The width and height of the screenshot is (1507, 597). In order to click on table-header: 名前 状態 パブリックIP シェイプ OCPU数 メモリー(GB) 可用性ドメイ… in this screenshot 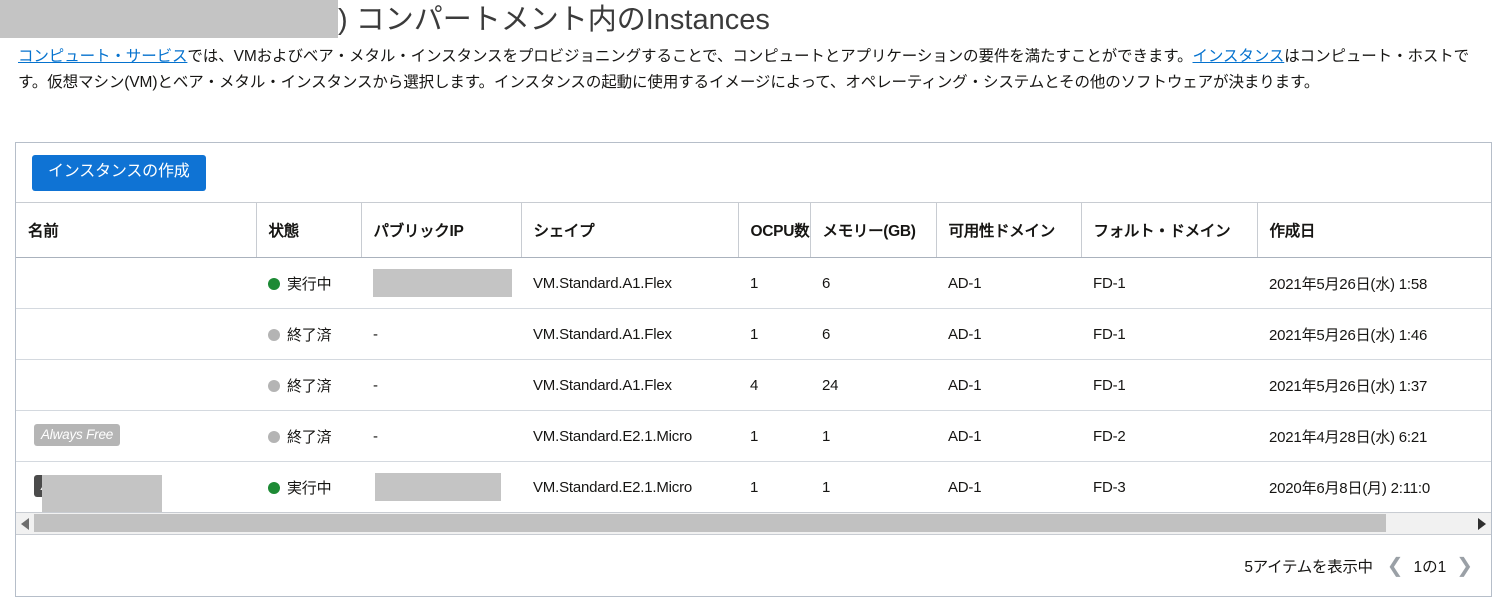, I will do `click(753, 230)`.